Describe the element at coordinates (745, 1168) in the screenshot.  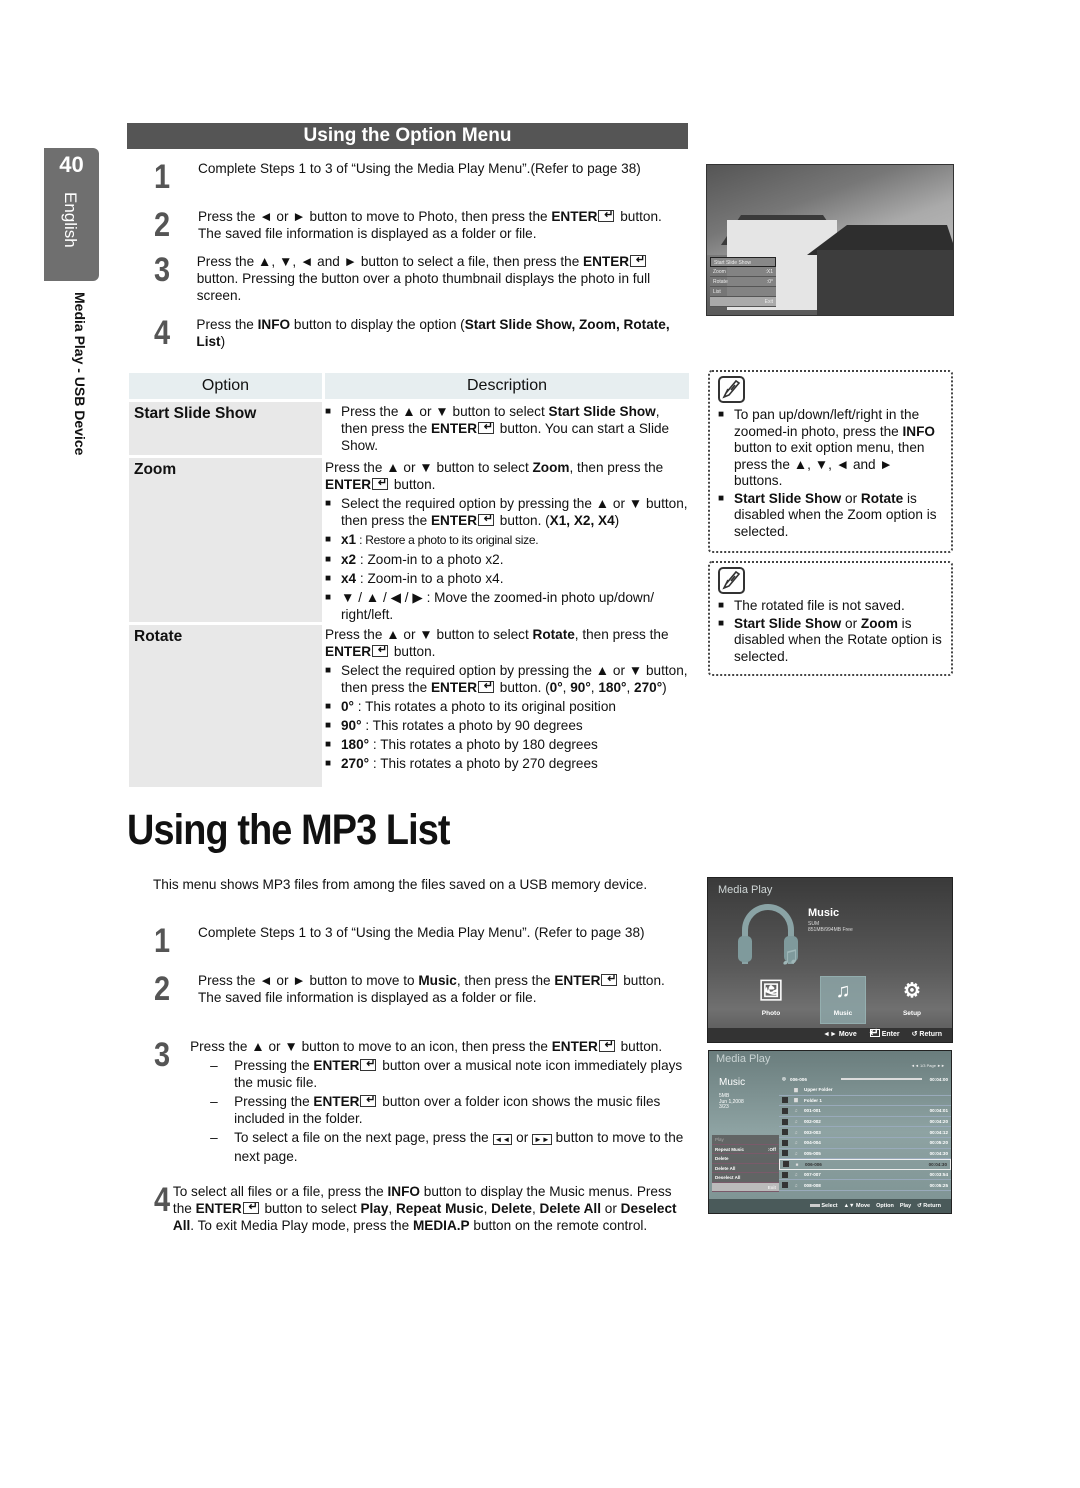
I see `menu-item-delete-all: Delete All` at that location.